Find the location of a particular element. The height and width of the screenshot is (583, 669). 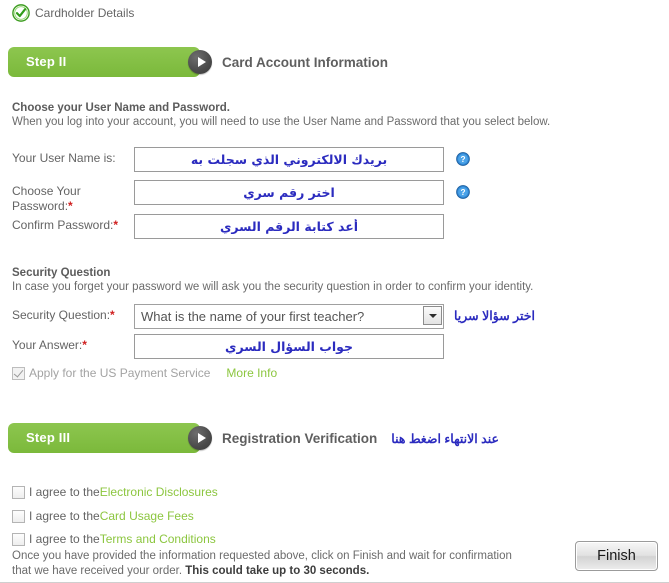

footer-line-2-bold: This could take up to 30 seconds. is located at coordinates (277, 571).